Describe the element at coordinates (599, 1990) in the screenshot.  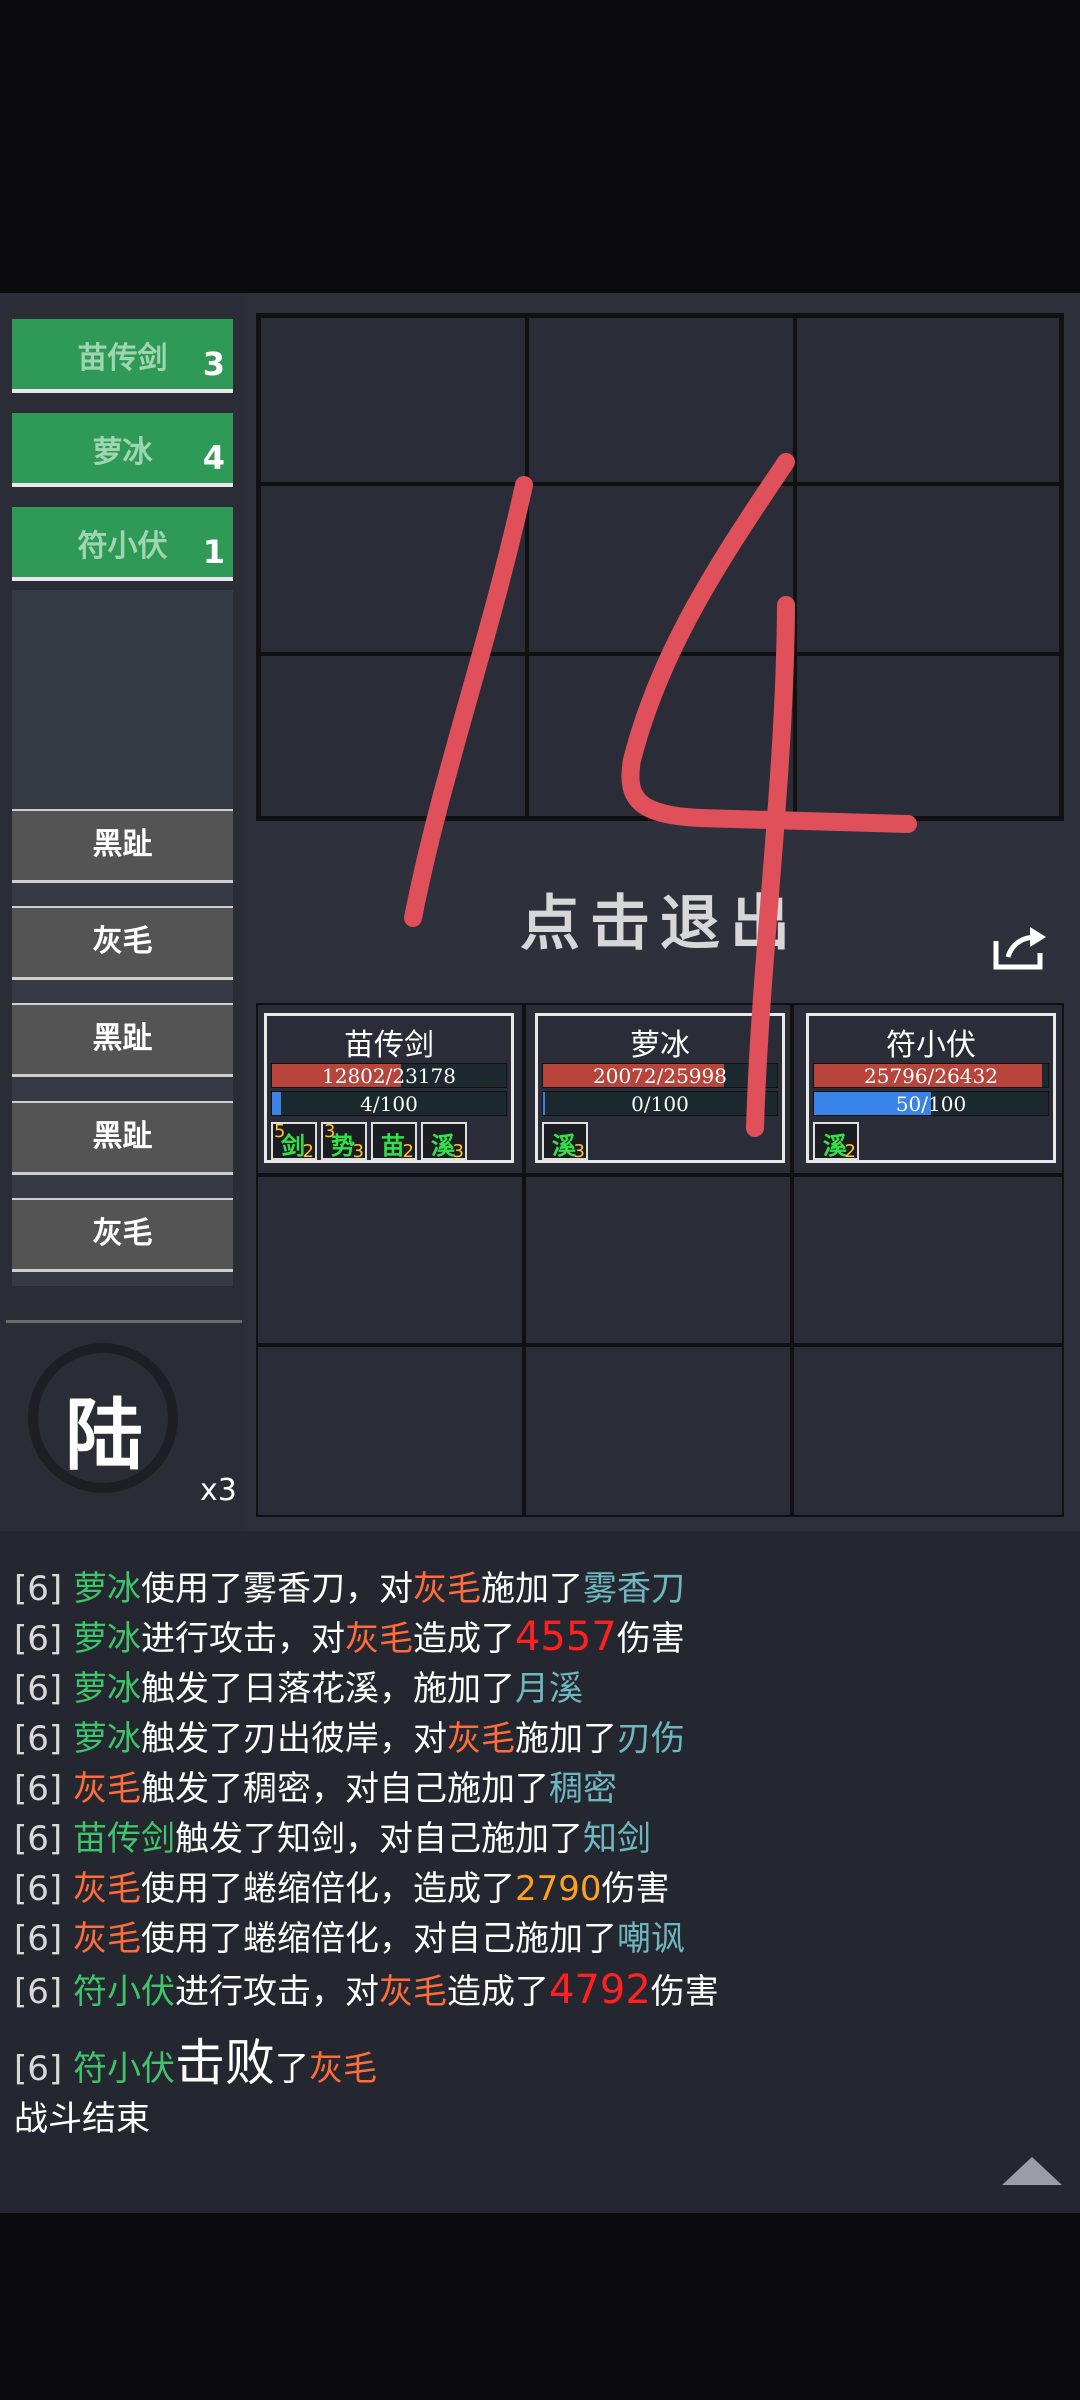
I see `log-segment: 4792` at that location.